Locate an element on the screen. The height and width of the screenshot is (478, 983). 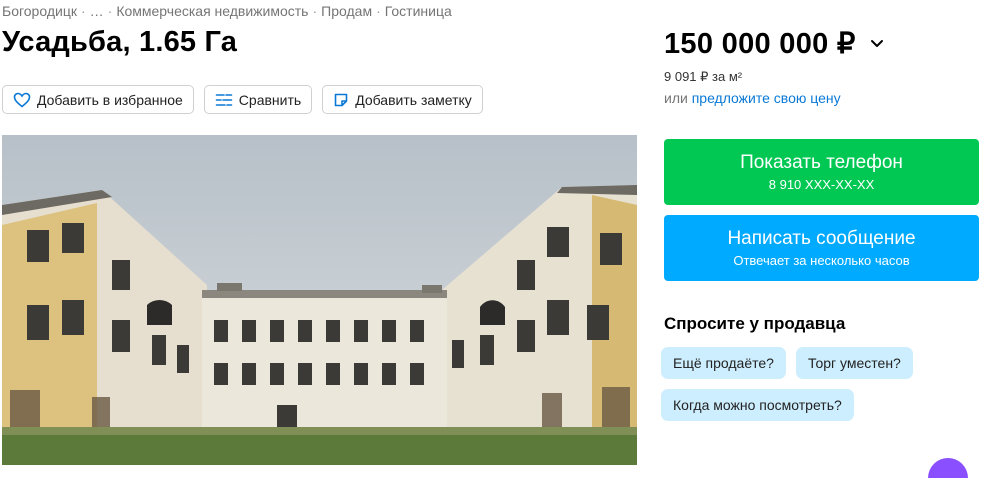
write-message-label: Написать сообщение is located at coordinates (821, 238).